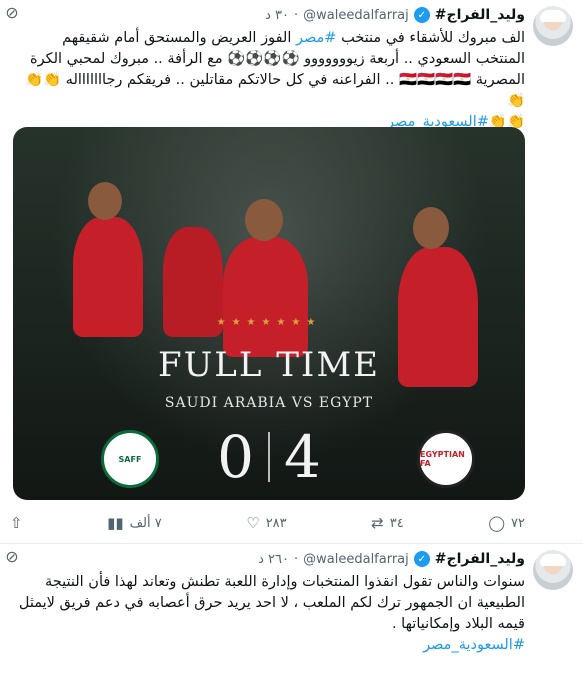  Describe the element at coordinates (269, 365) in the screenshot. I see `full-time-title: FULL TIME` at that location.